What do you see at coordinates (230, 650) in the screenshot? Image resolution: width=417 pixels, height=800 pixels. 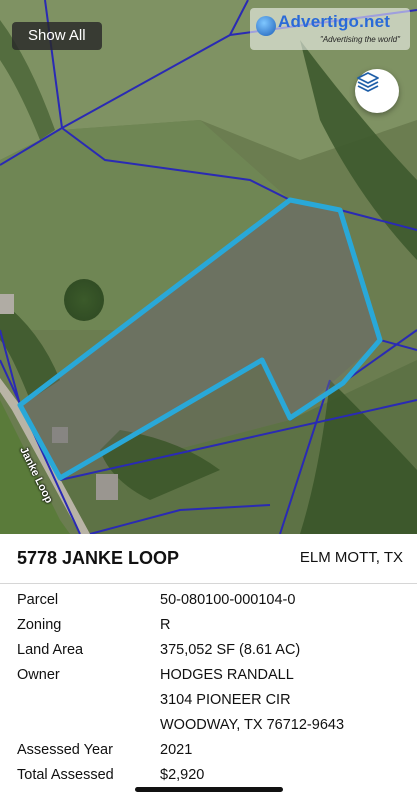 I see `detail-value: 375,052 SF (8.61 AC)` at bounding box center [230, 650].